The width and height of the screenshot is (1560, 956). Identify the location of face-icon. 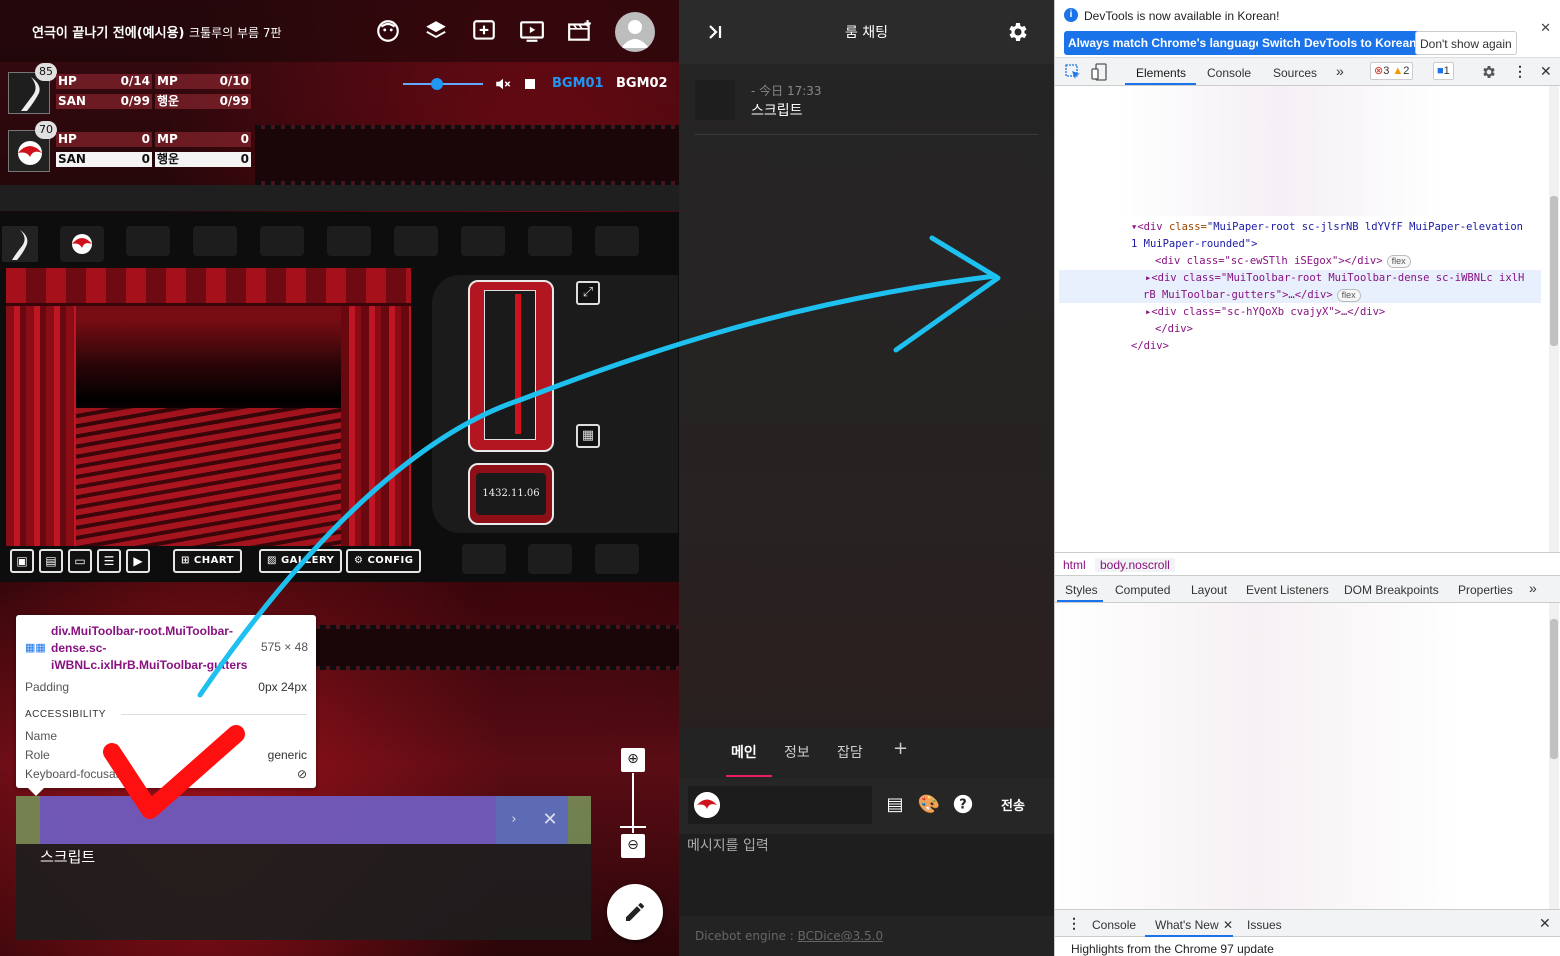
(388, 31).